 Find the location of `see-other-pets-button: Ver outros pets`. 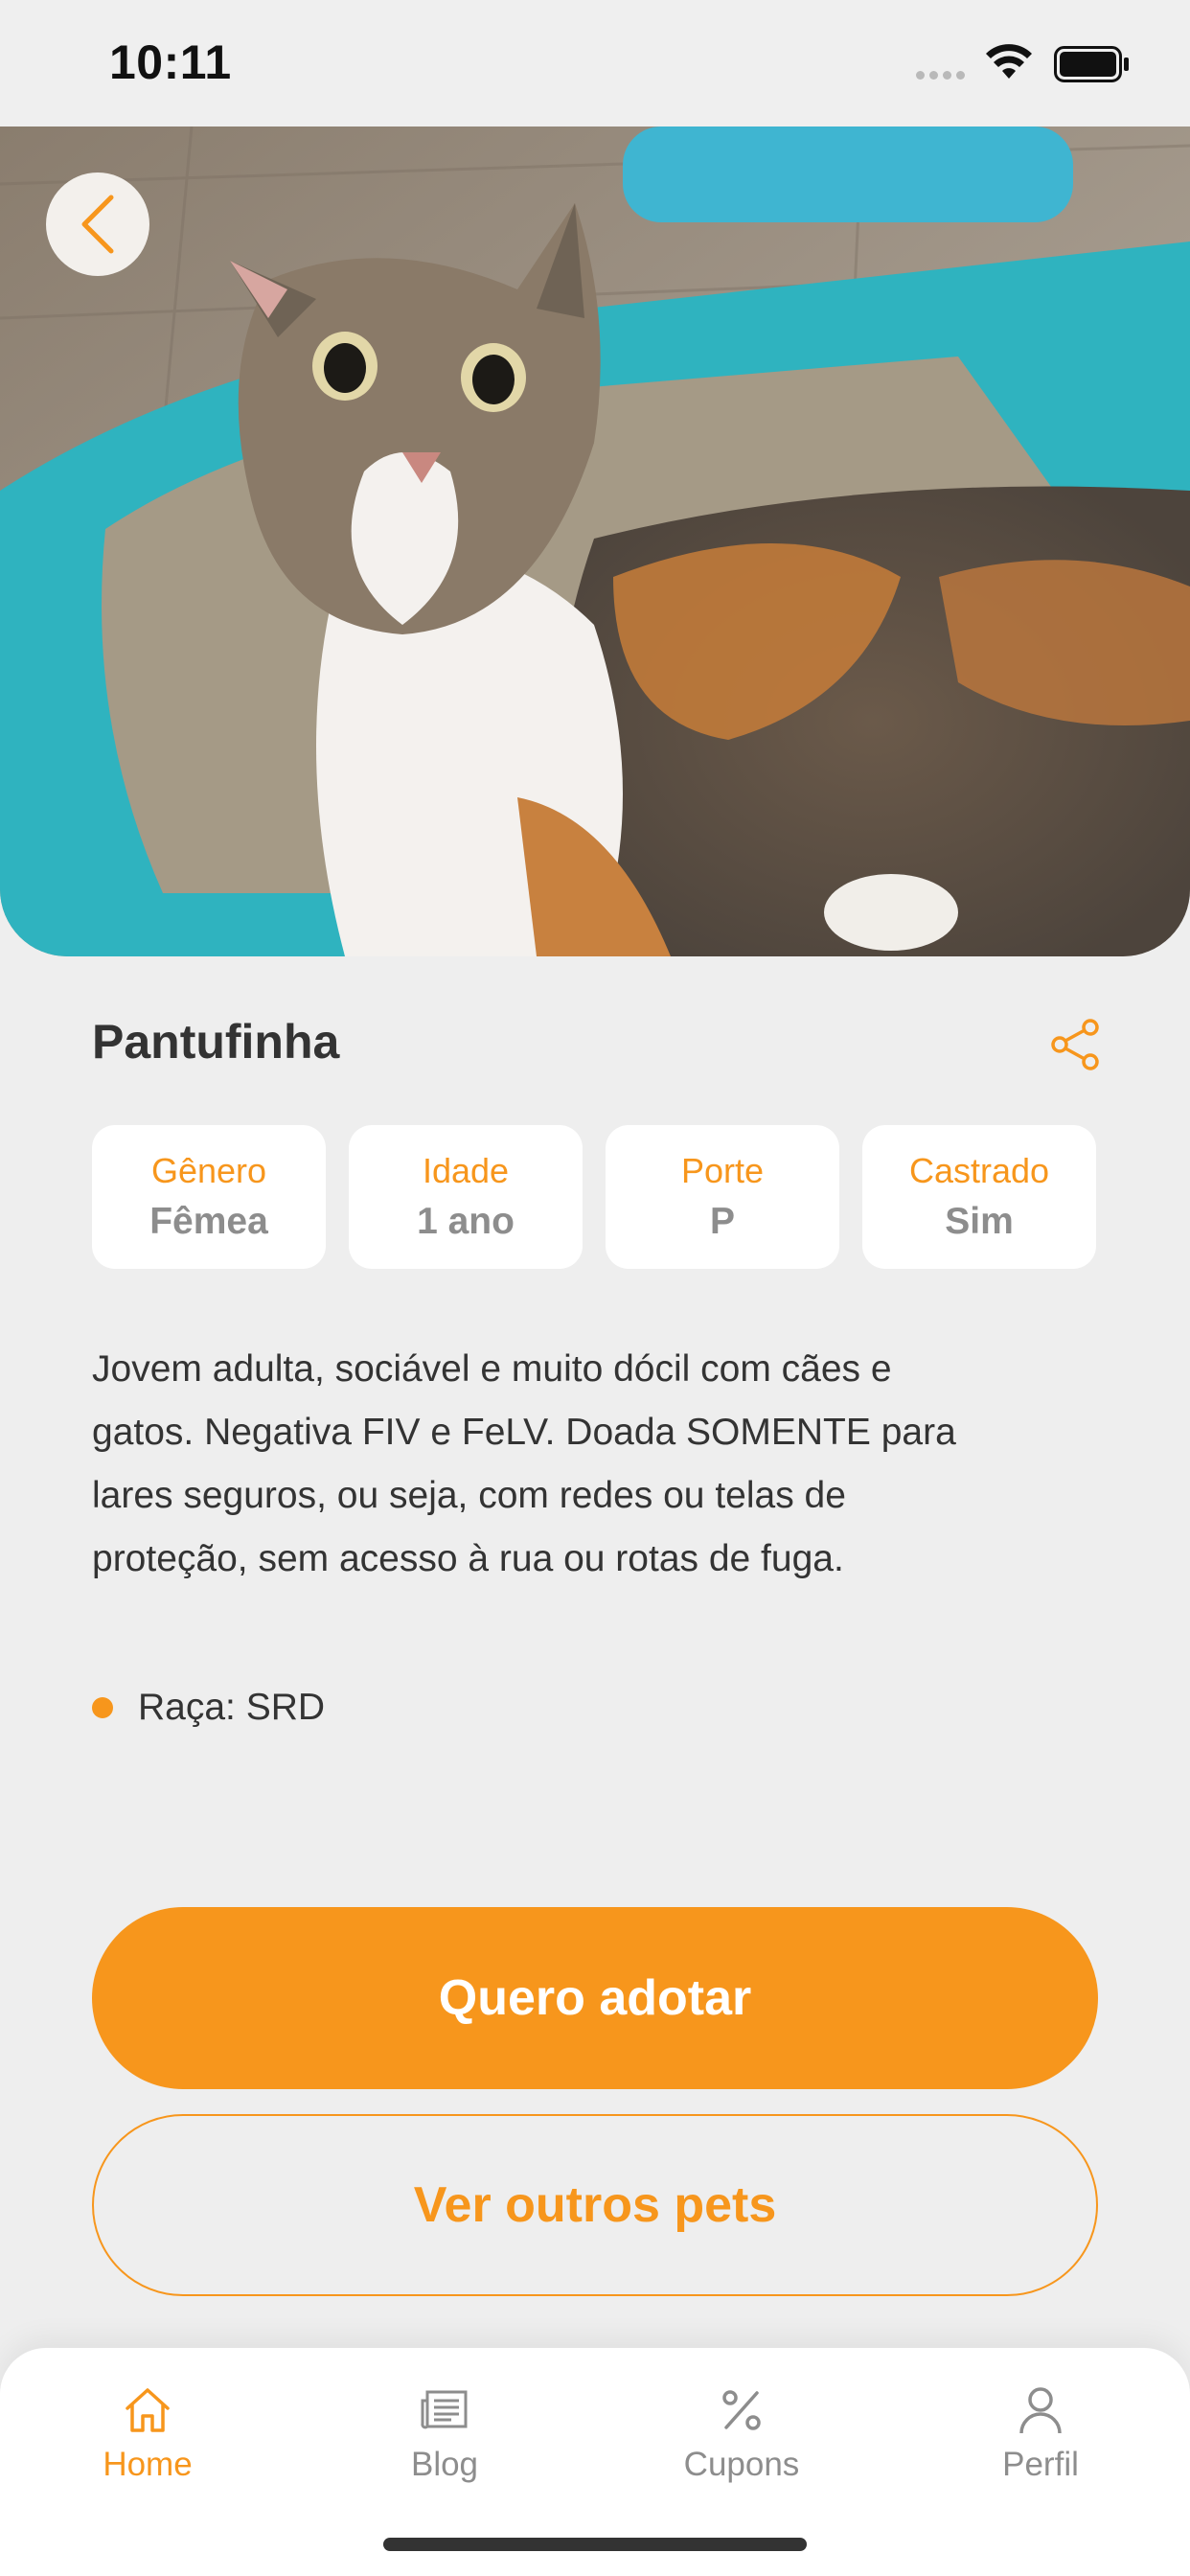

see-other-pets-button: Ver outros pets is located at coordinates (595, 2205).